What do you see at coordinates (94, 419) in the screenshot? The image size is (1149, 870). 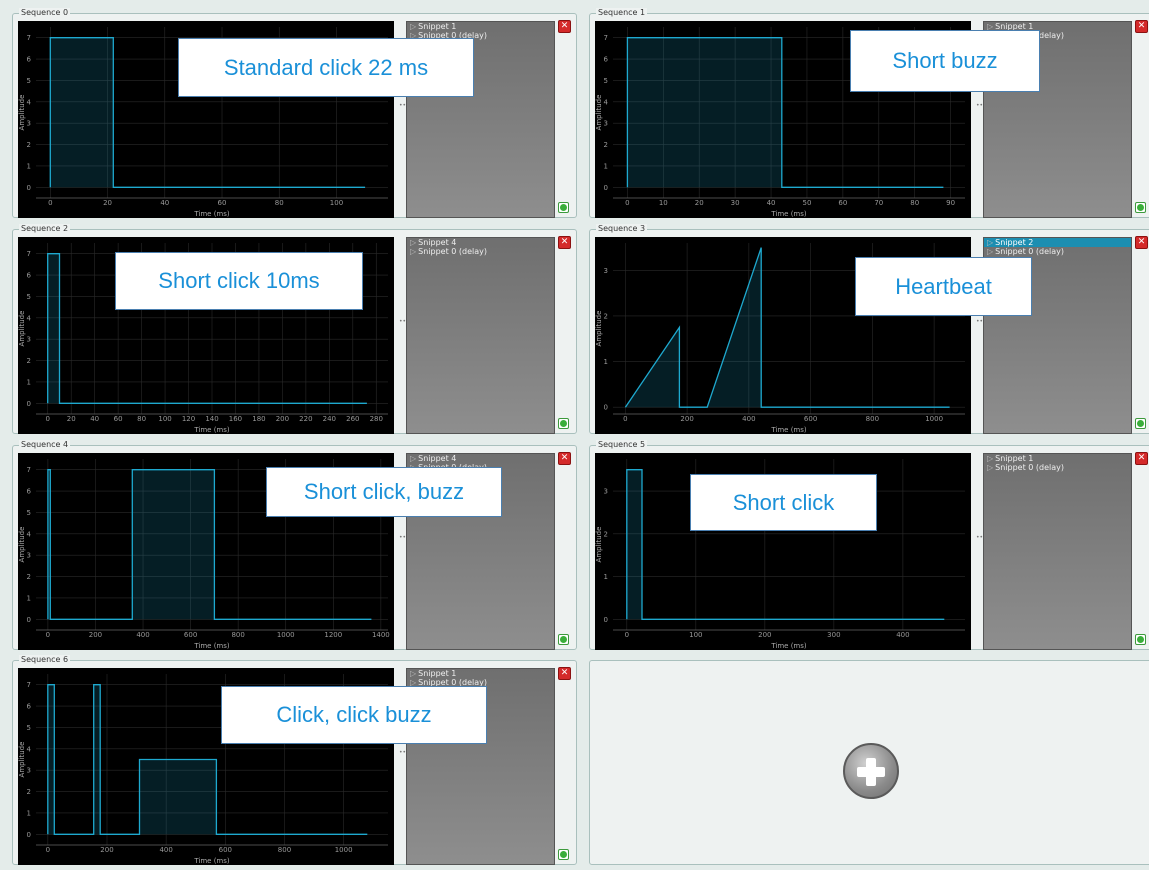 I see `x-tick-label: 40` at bounding box center [94, 419].